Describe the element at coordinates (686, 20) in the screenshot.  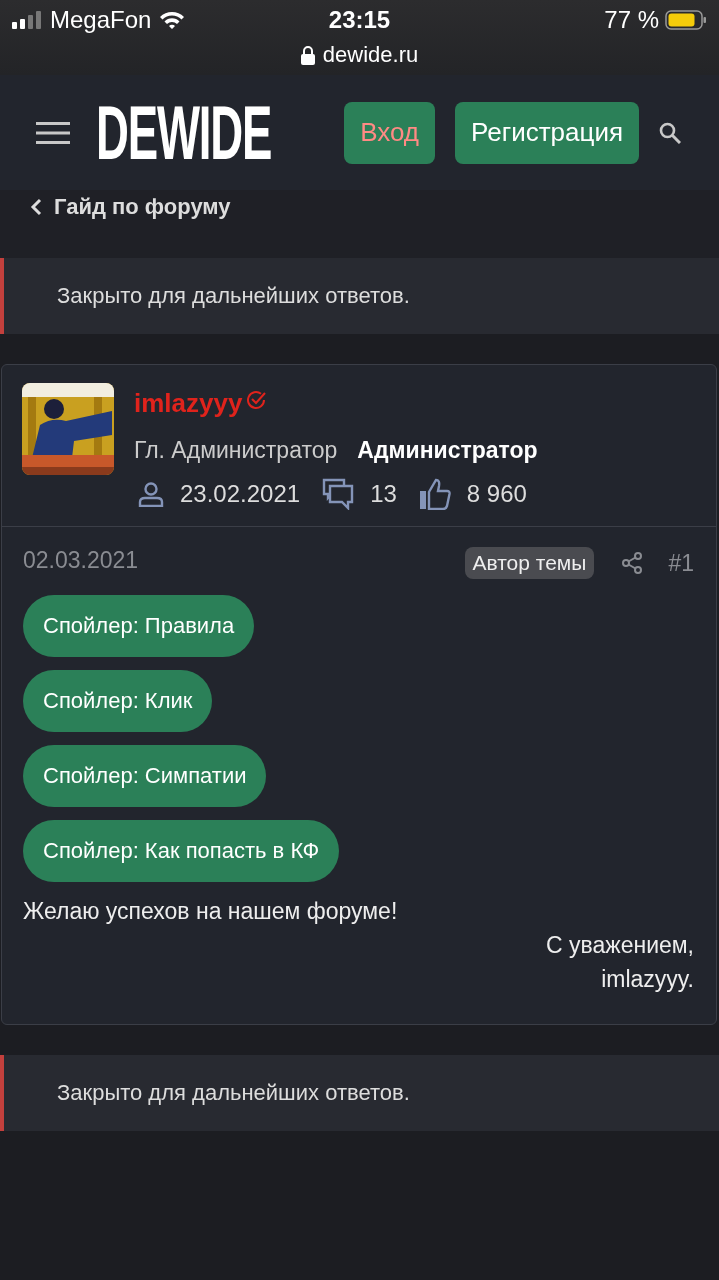
I see `battery-icon` at that location.